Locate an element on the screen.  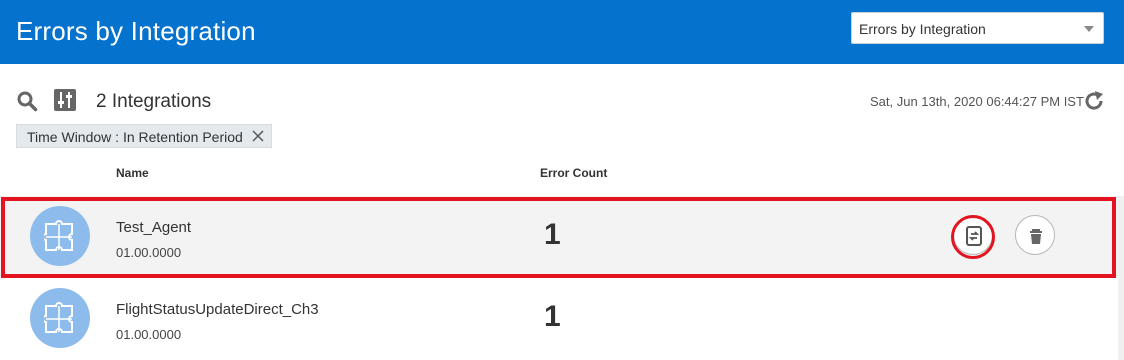
scrollbar is located at coordinates (1121, 278).